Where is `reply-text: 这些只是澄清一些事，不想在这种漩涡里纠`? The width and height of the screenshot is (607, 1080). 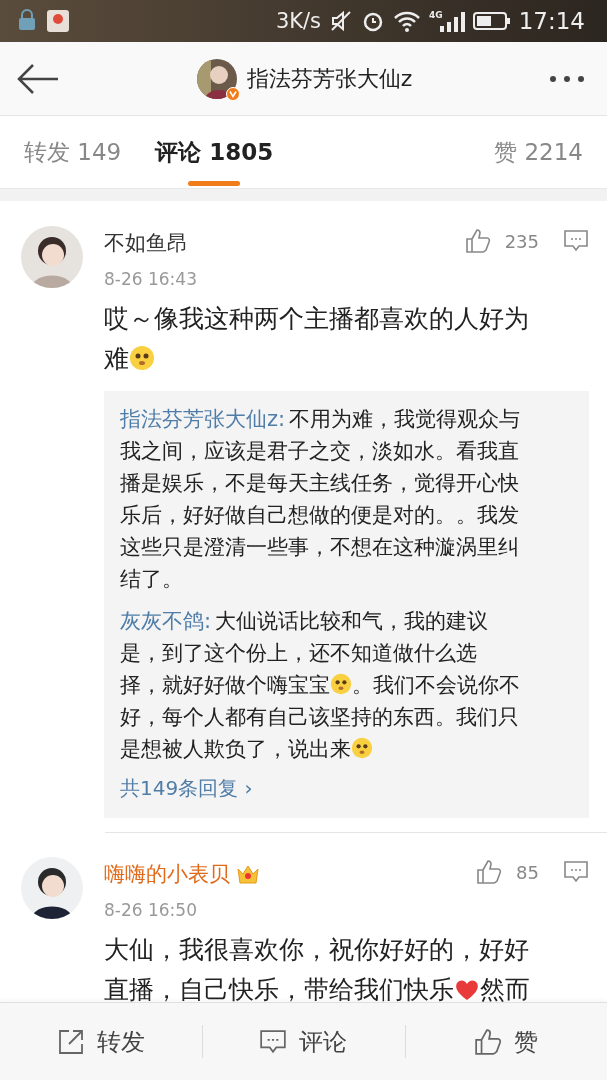
reply-text: 这些只是澄清一些事，不想在这种漩涡里纠 is located at coordinates (319, 547).